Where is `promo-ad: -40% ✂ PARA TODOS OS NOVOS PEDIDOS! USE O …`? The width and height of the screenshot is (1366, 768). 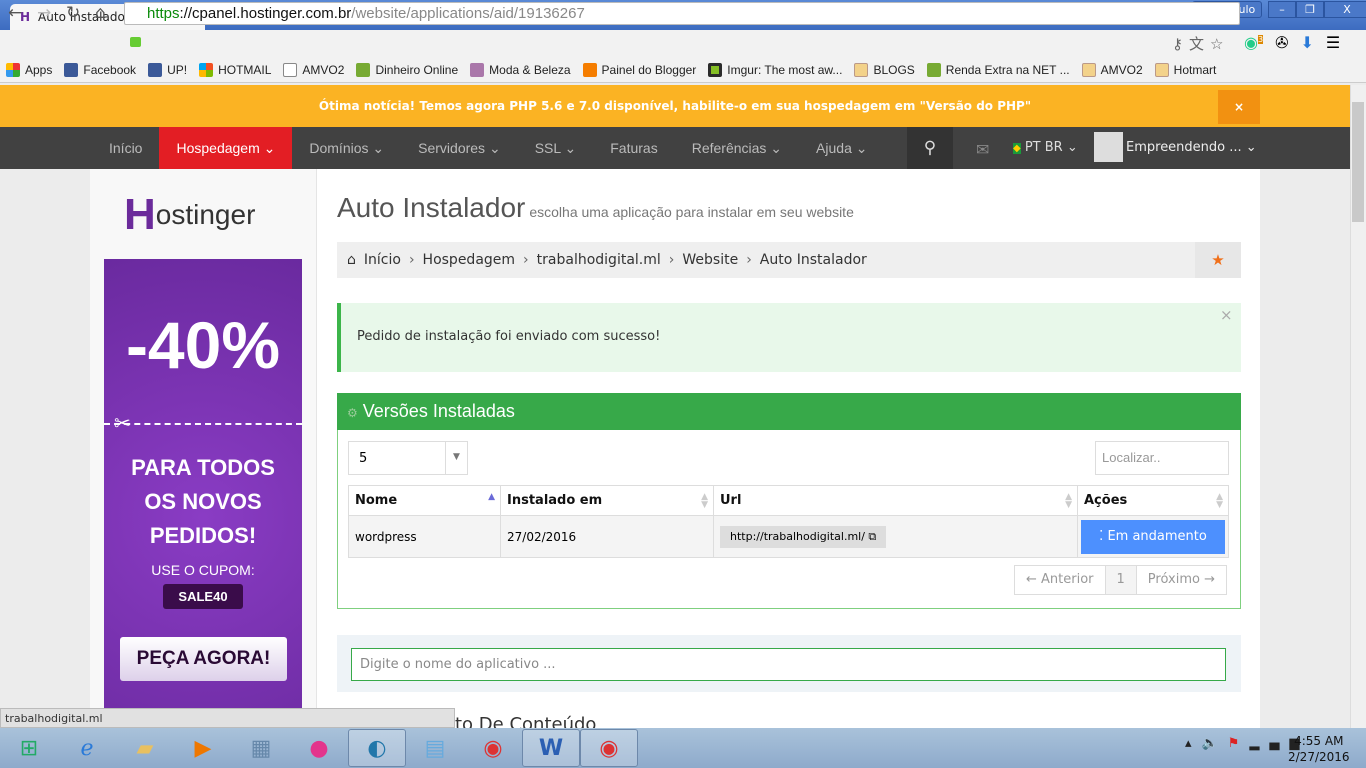 promo-ad: -40% ✂ PARA TODOS OS NOVOS PEDIDOS! USE O … is located at coordinates (203, 494).